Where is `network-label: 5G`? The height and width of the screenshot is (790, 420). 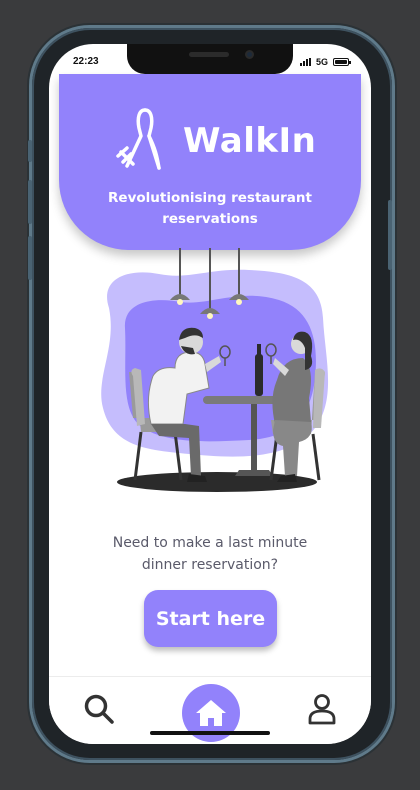
network-label: 5G is located at coordinates (321, 62).